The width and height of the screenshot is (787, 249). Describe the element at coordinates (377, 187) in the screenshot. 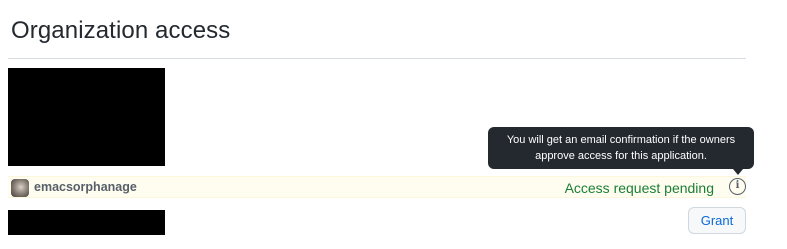

I see `org-row-emacsorphanage: emacsorphanage Access request pending i` at that location.